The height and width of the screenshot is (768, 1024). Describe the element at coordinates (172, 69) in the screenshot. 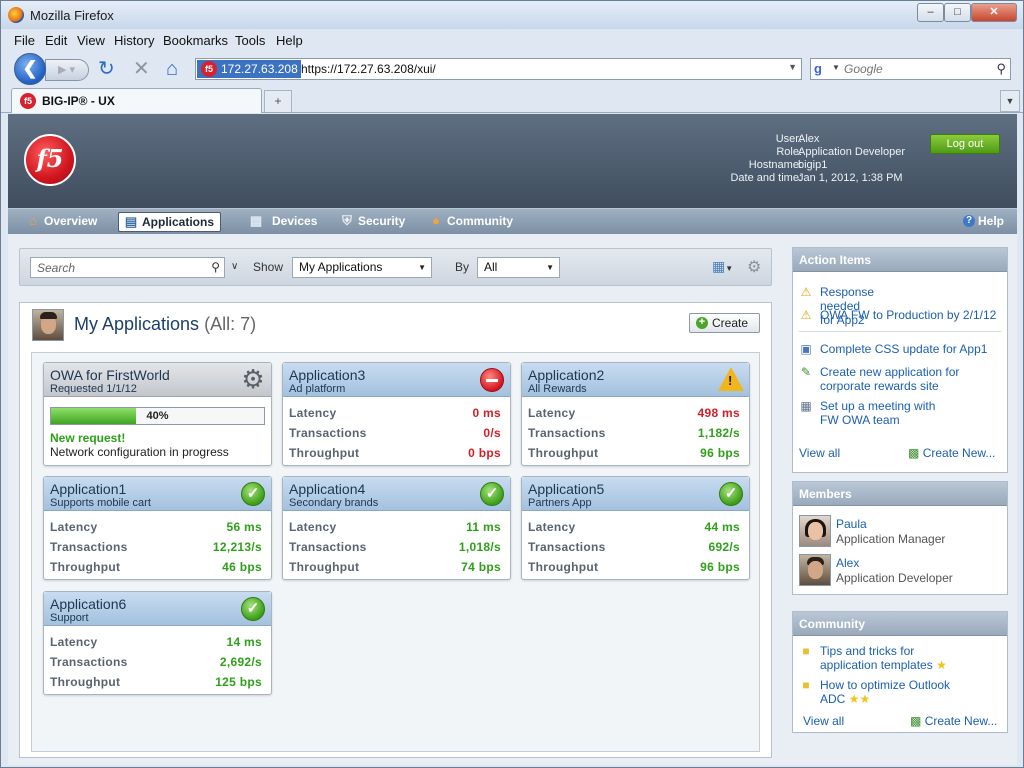

I see `home-icon: ⌂` at that location.